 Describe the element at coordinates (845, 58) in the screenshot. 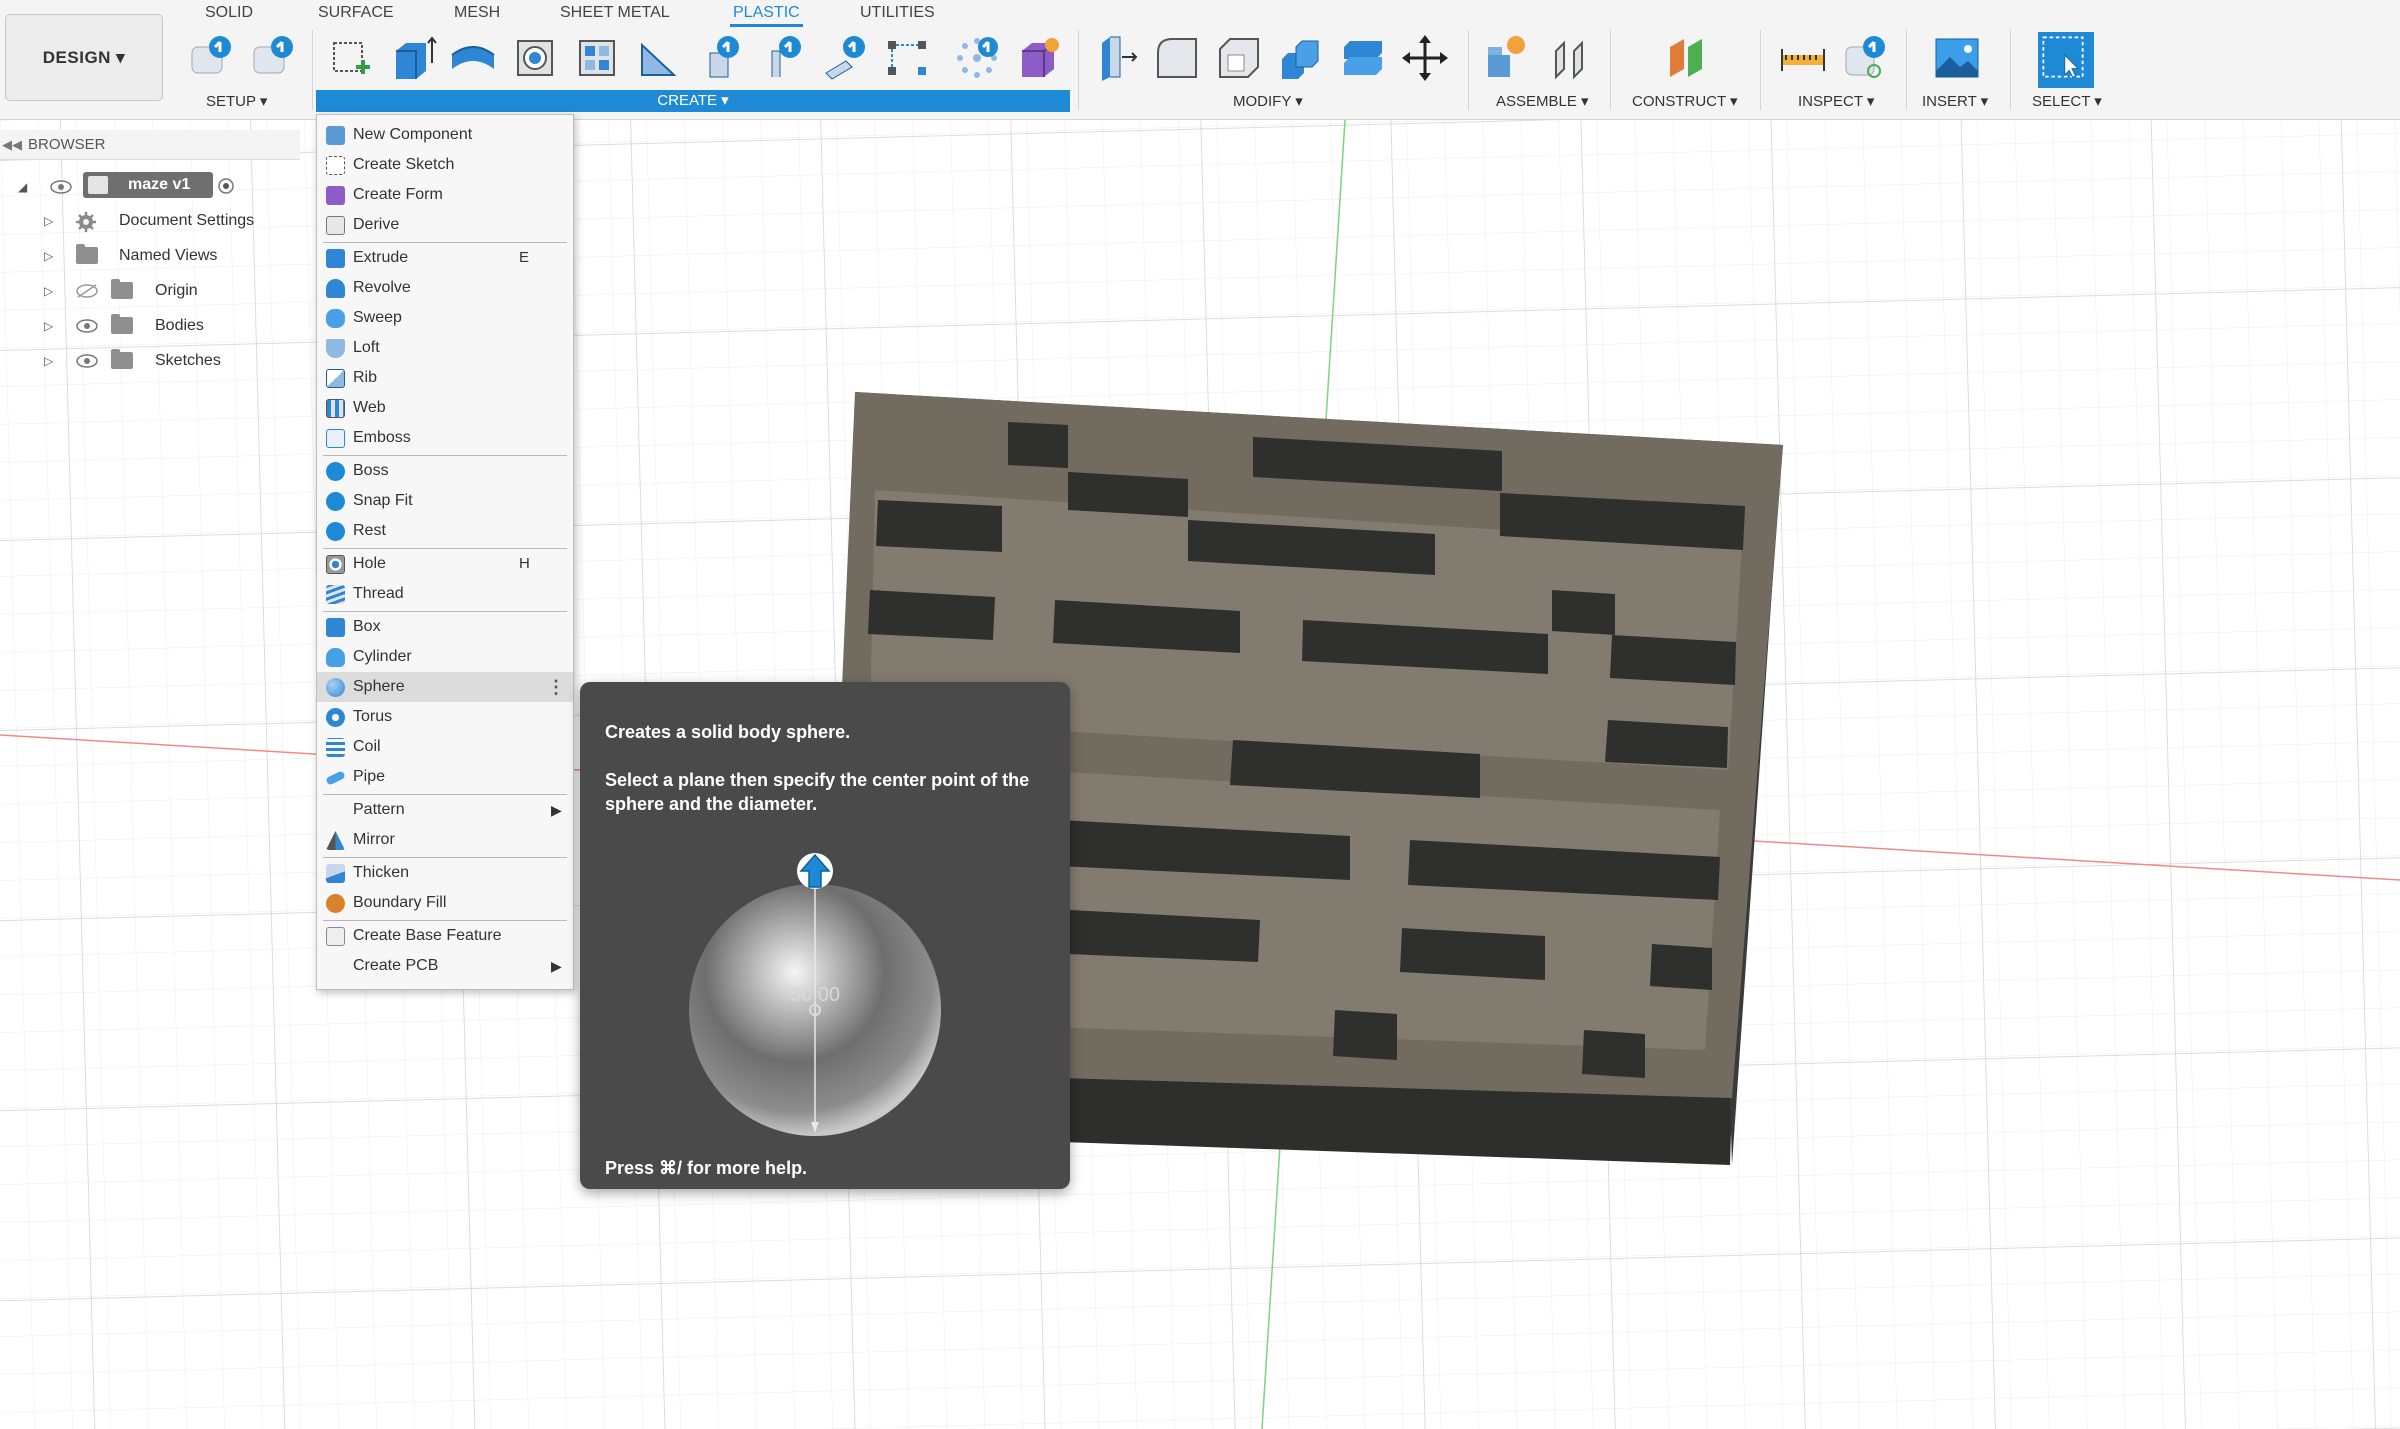

I see `rest-icon` at that location.